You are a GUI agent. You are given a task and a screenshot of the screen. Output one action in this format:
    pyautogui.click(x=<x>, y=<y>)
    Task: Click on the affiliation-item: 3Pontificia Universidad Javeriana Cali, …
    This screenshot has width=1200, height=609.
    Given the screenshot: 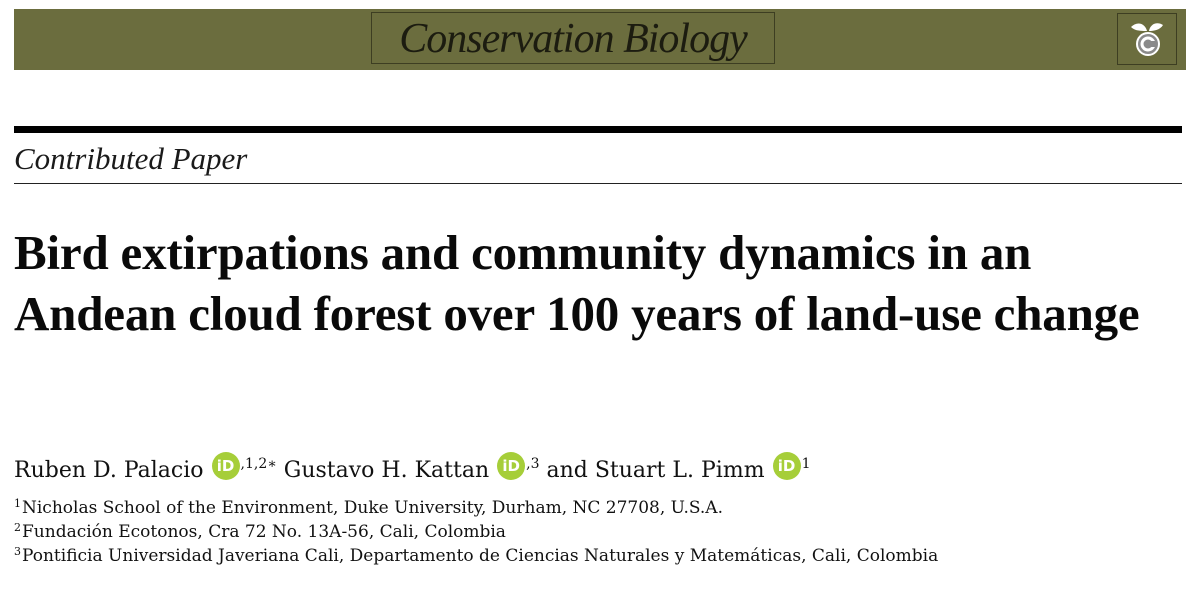 What is the action you would take?
    pyautogui.click(x=589, y=556)
    